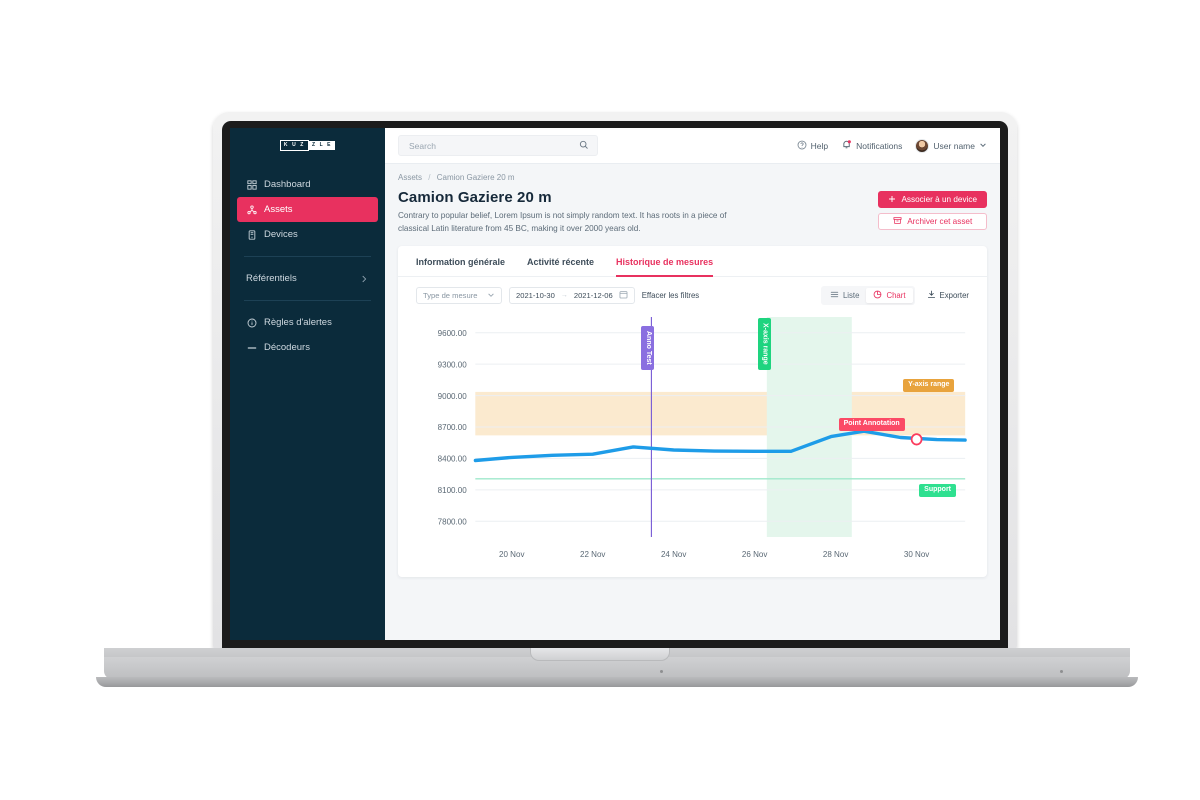 This screenshot has height=800, width=1200. Describe the element at coordinates (812, 146) in the screenshot. I see `help-button: Help` at that location.